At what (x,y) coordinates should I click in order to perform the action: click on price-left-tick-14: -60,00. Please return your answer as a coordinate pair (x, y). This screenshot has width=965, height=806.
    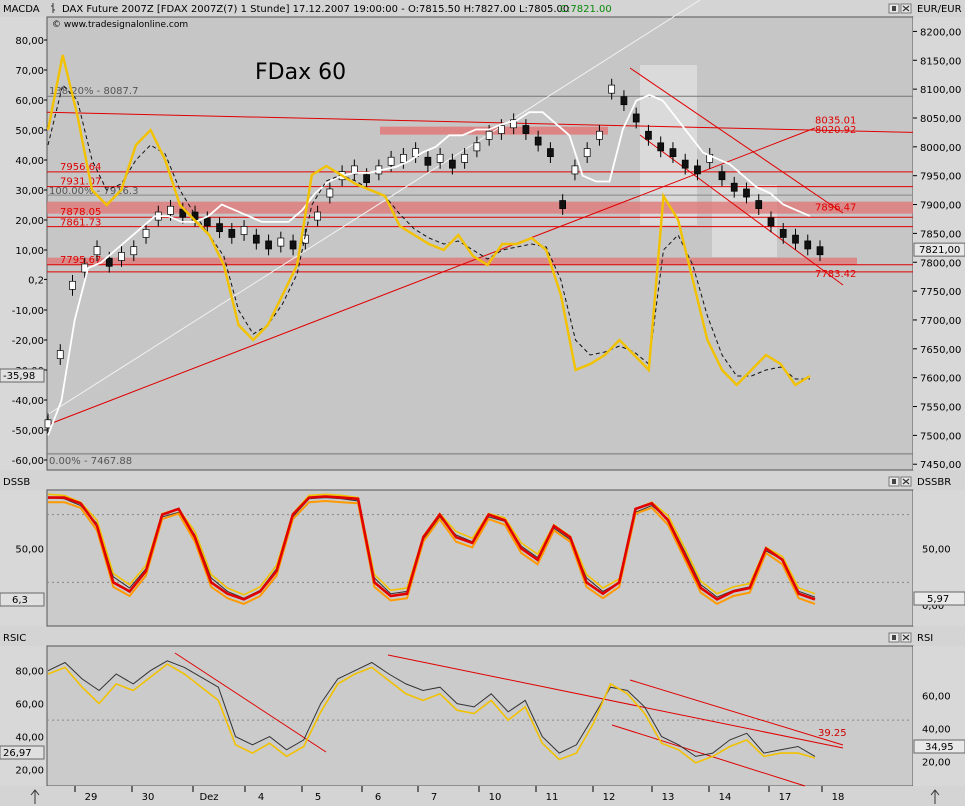
    Looking at the image, I should click on (28, 461).